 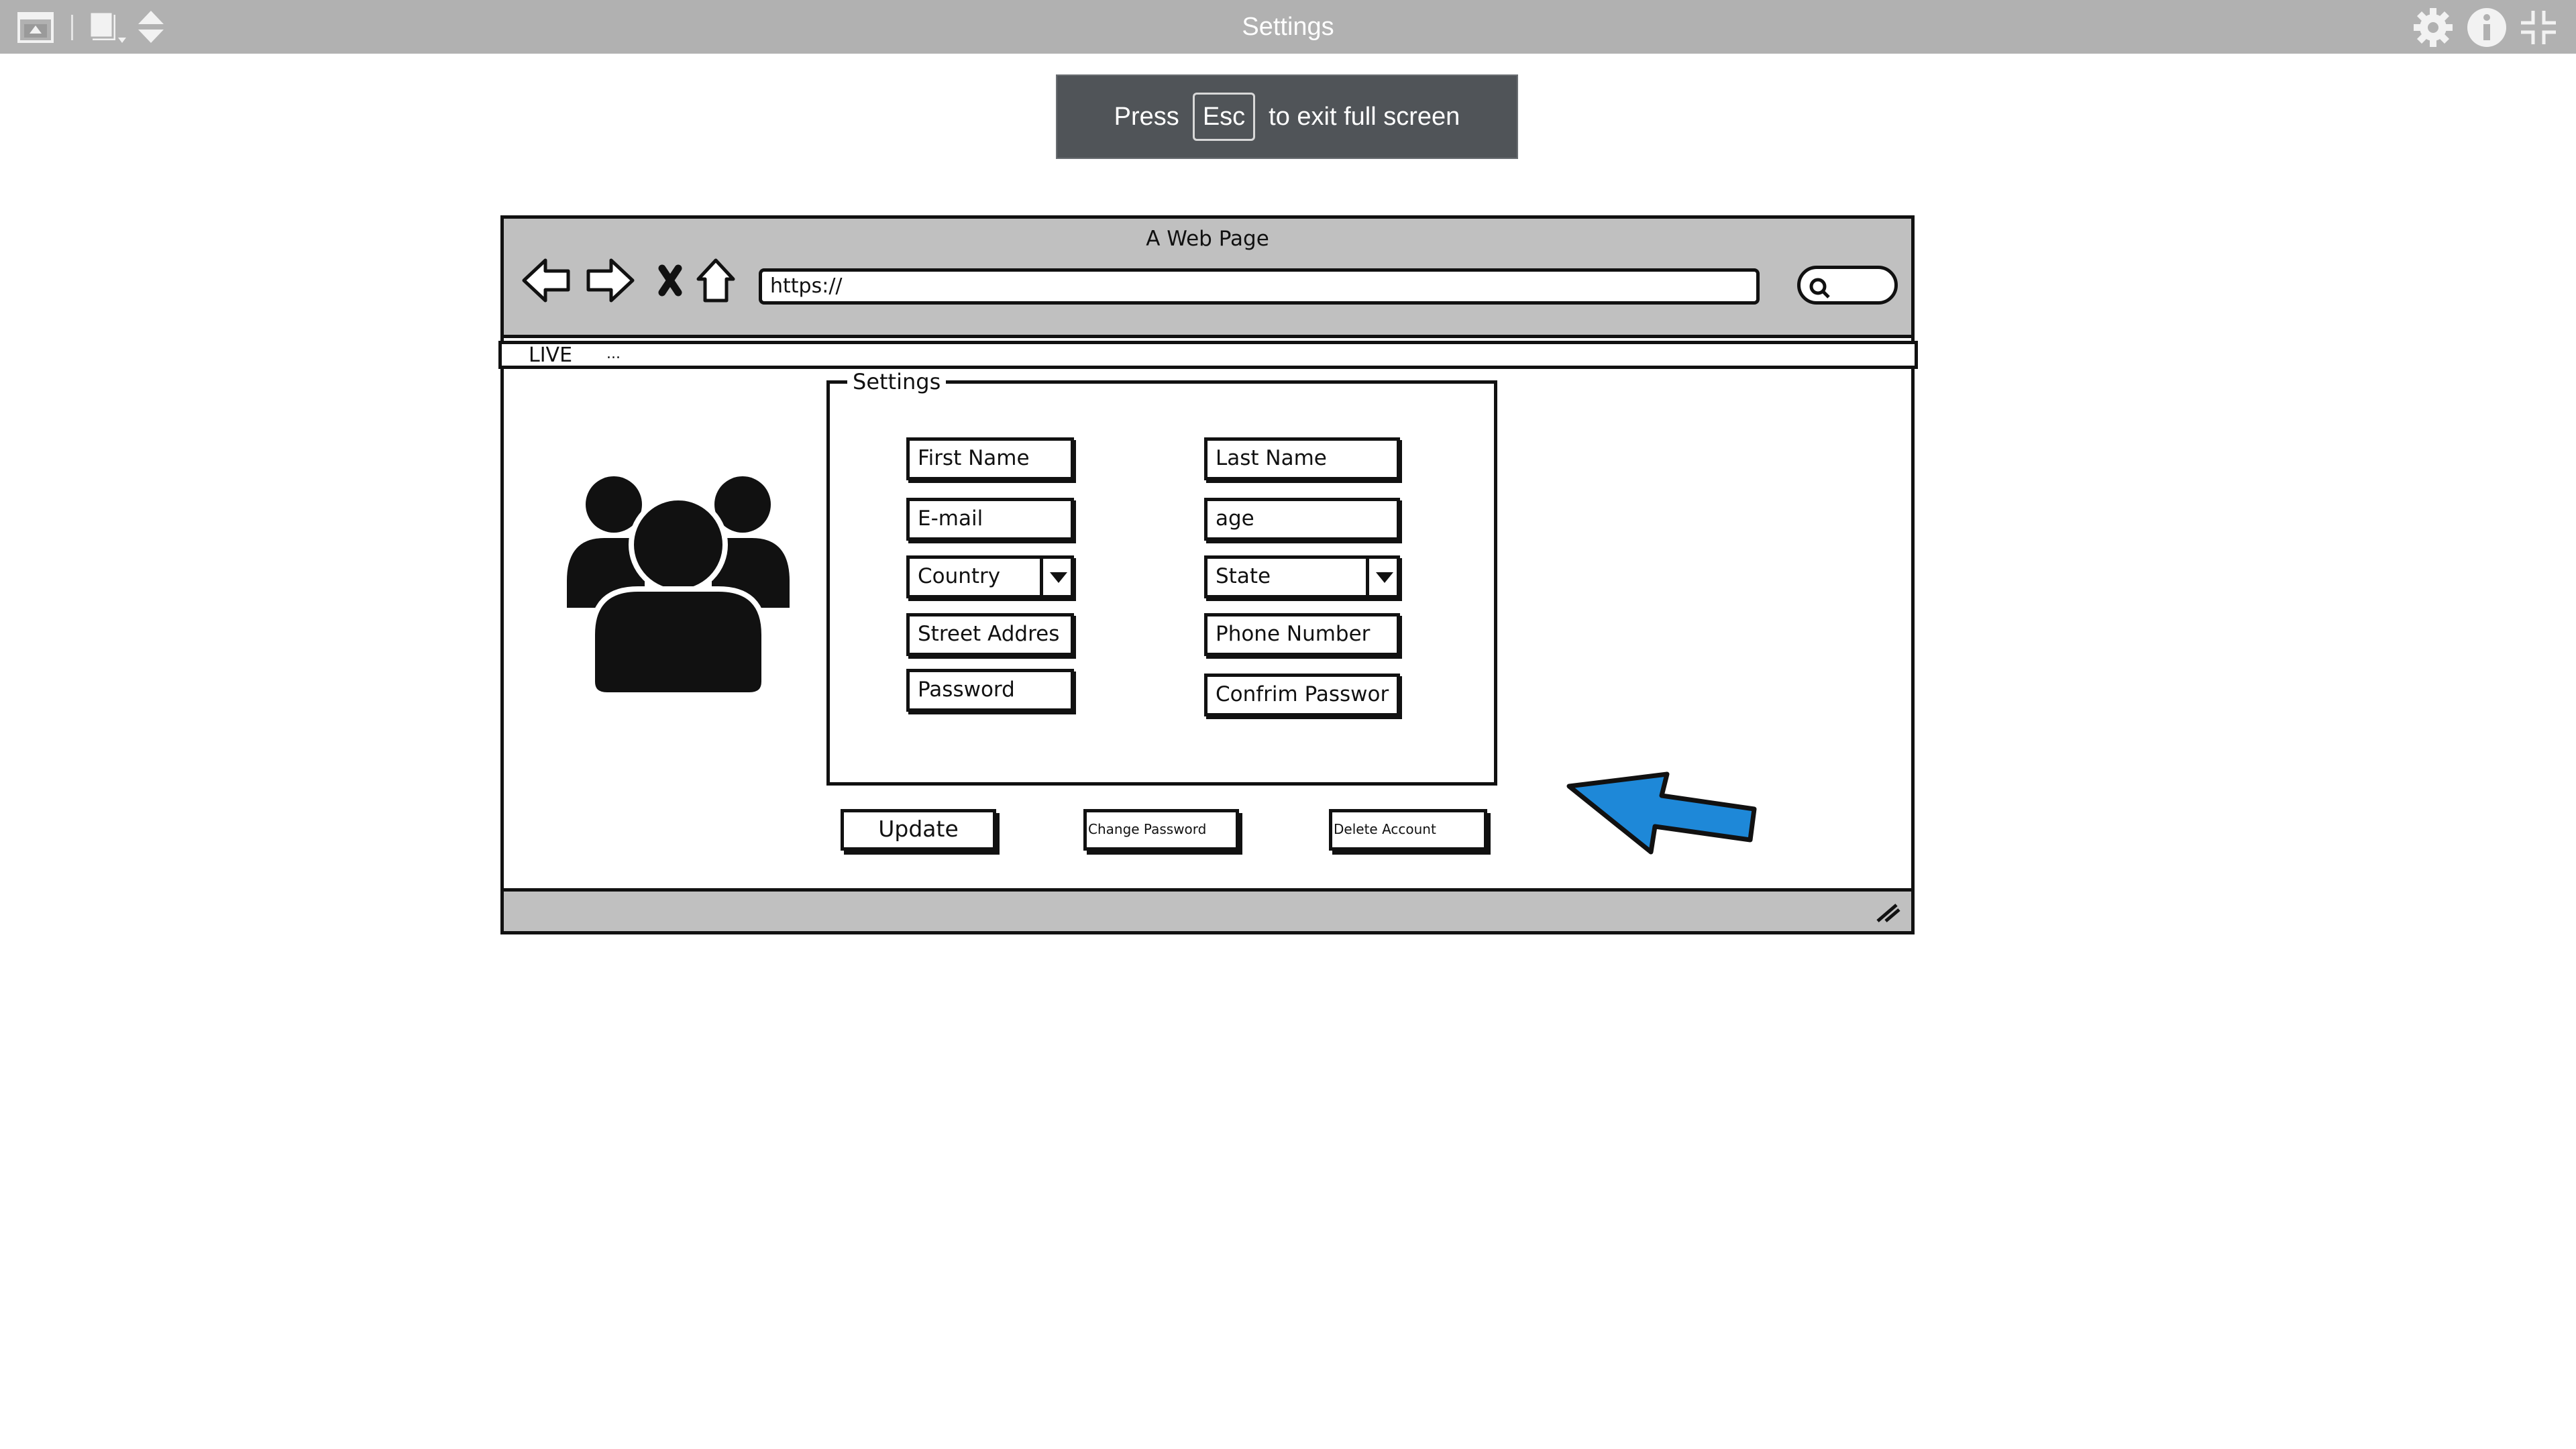 What do you see at coordinates (670, 280) in the screenshot?
I see `stop-icon` at bounding box center [670, 280].